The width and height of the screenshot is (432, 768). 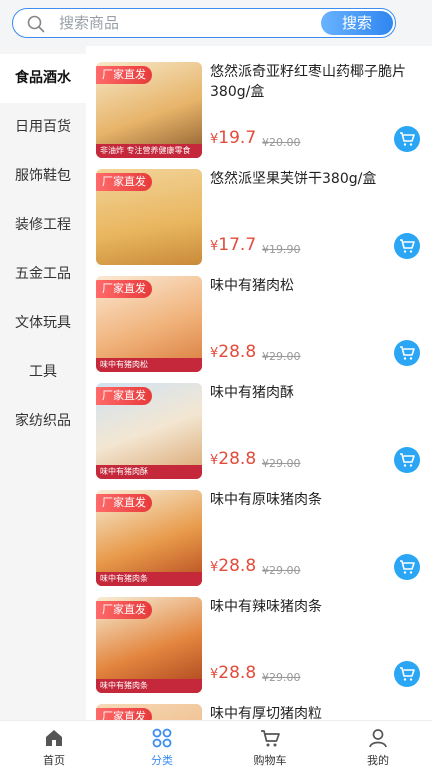 What do you see at coordinates (259, 209) in the screenshot?
I see `product-card: 厂家直发 悠然派坚果芙饼干380g/盒 ¥17.7 ¥19.90` at bounding box center [259, 209].